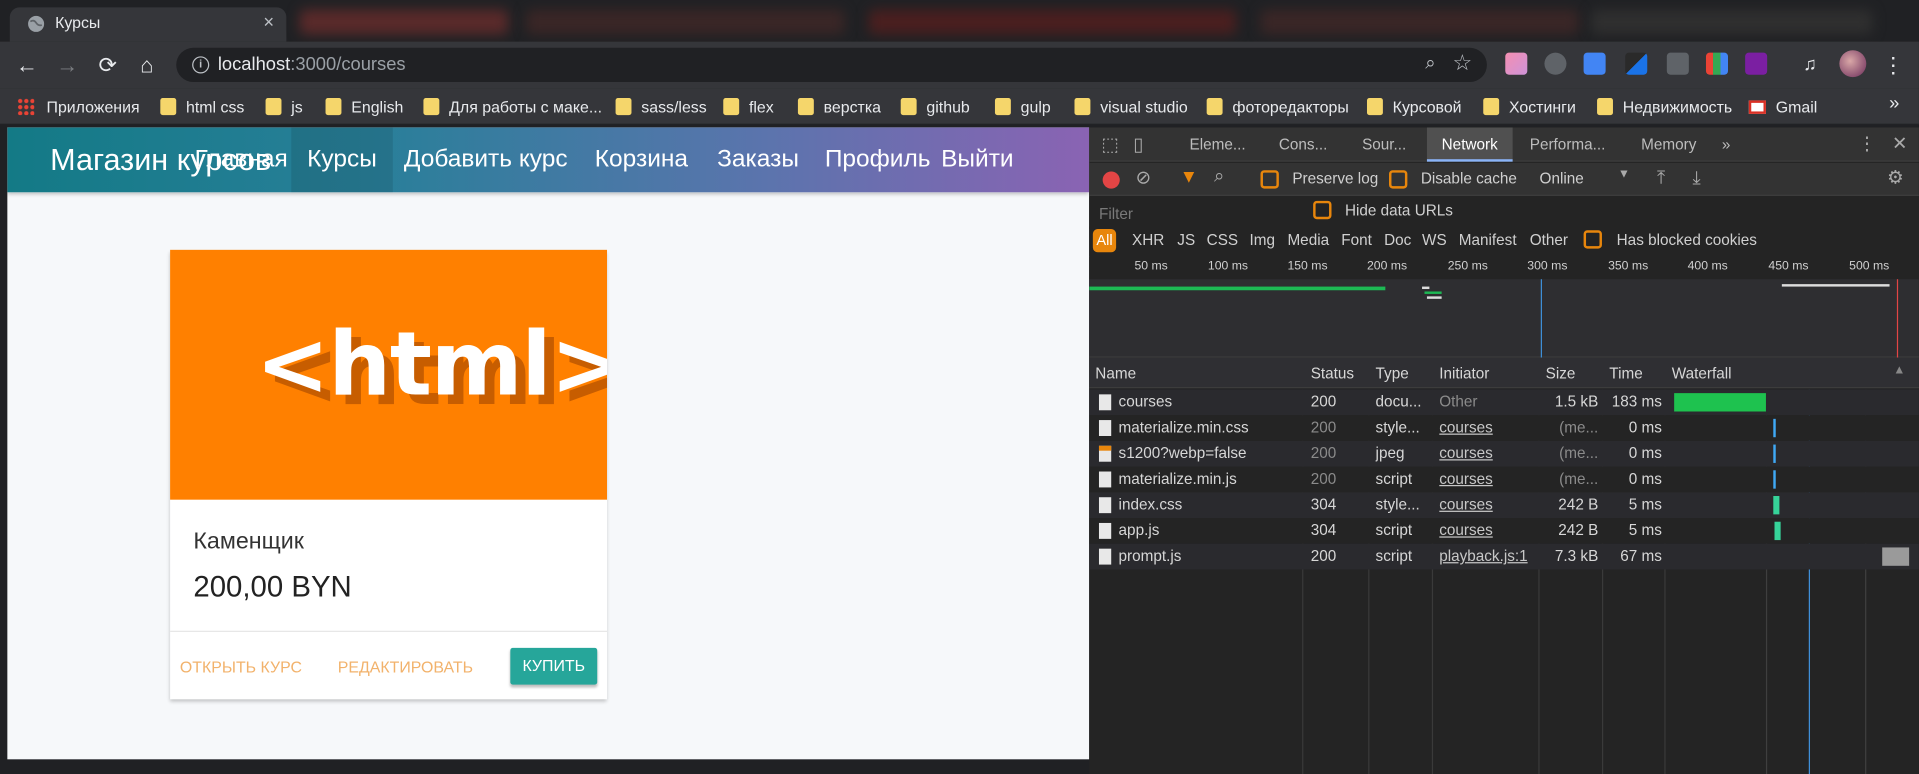 This screenshot has height=774, width=1919. Describe the element at coordinates (1488, 239) in the screenshot. I see `type-manifest: Manifest` at that location.